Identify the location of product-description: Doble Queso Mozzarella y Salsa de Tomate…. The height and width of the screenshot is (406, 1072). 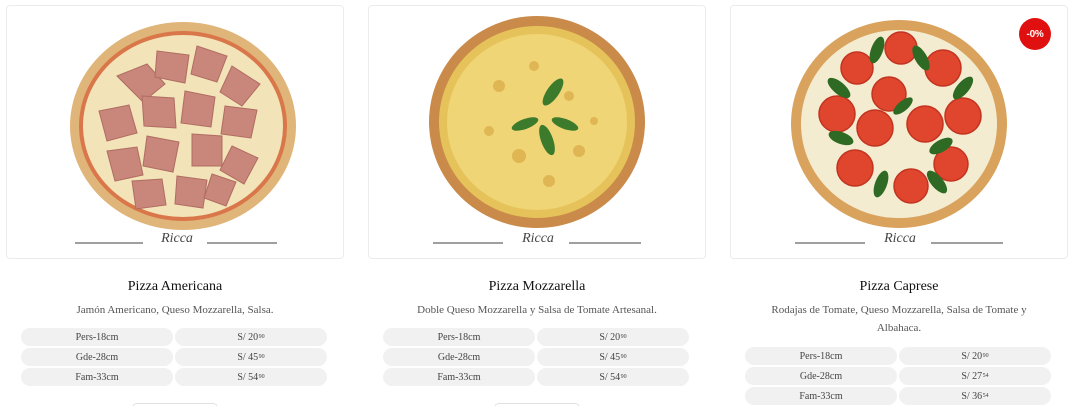
(537, 310).